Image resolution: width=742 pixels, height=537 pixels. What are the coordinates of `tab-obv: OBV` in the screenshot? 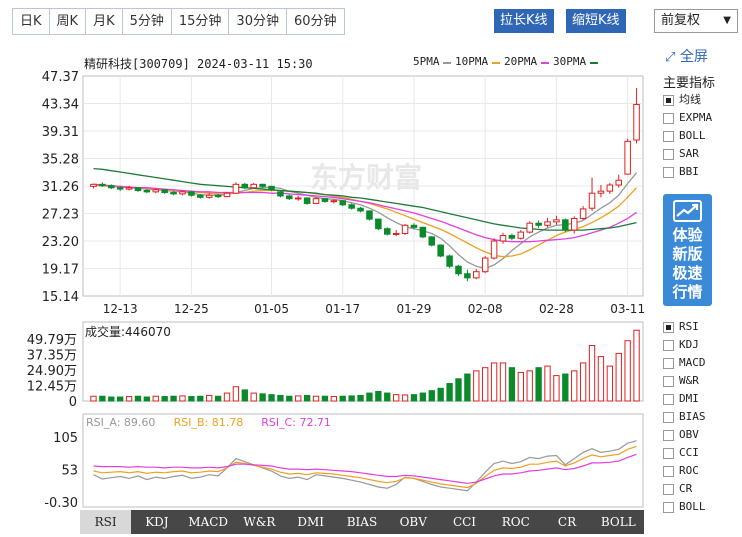 It's located at (413, 522).